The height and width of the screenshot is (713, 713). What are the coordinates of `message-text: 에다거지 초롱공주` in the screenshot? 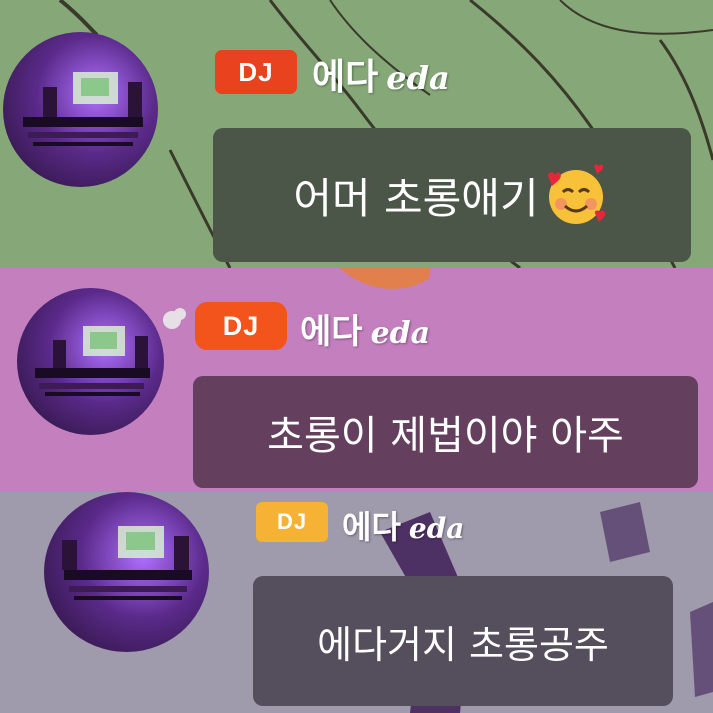 It's located at (463, 644).